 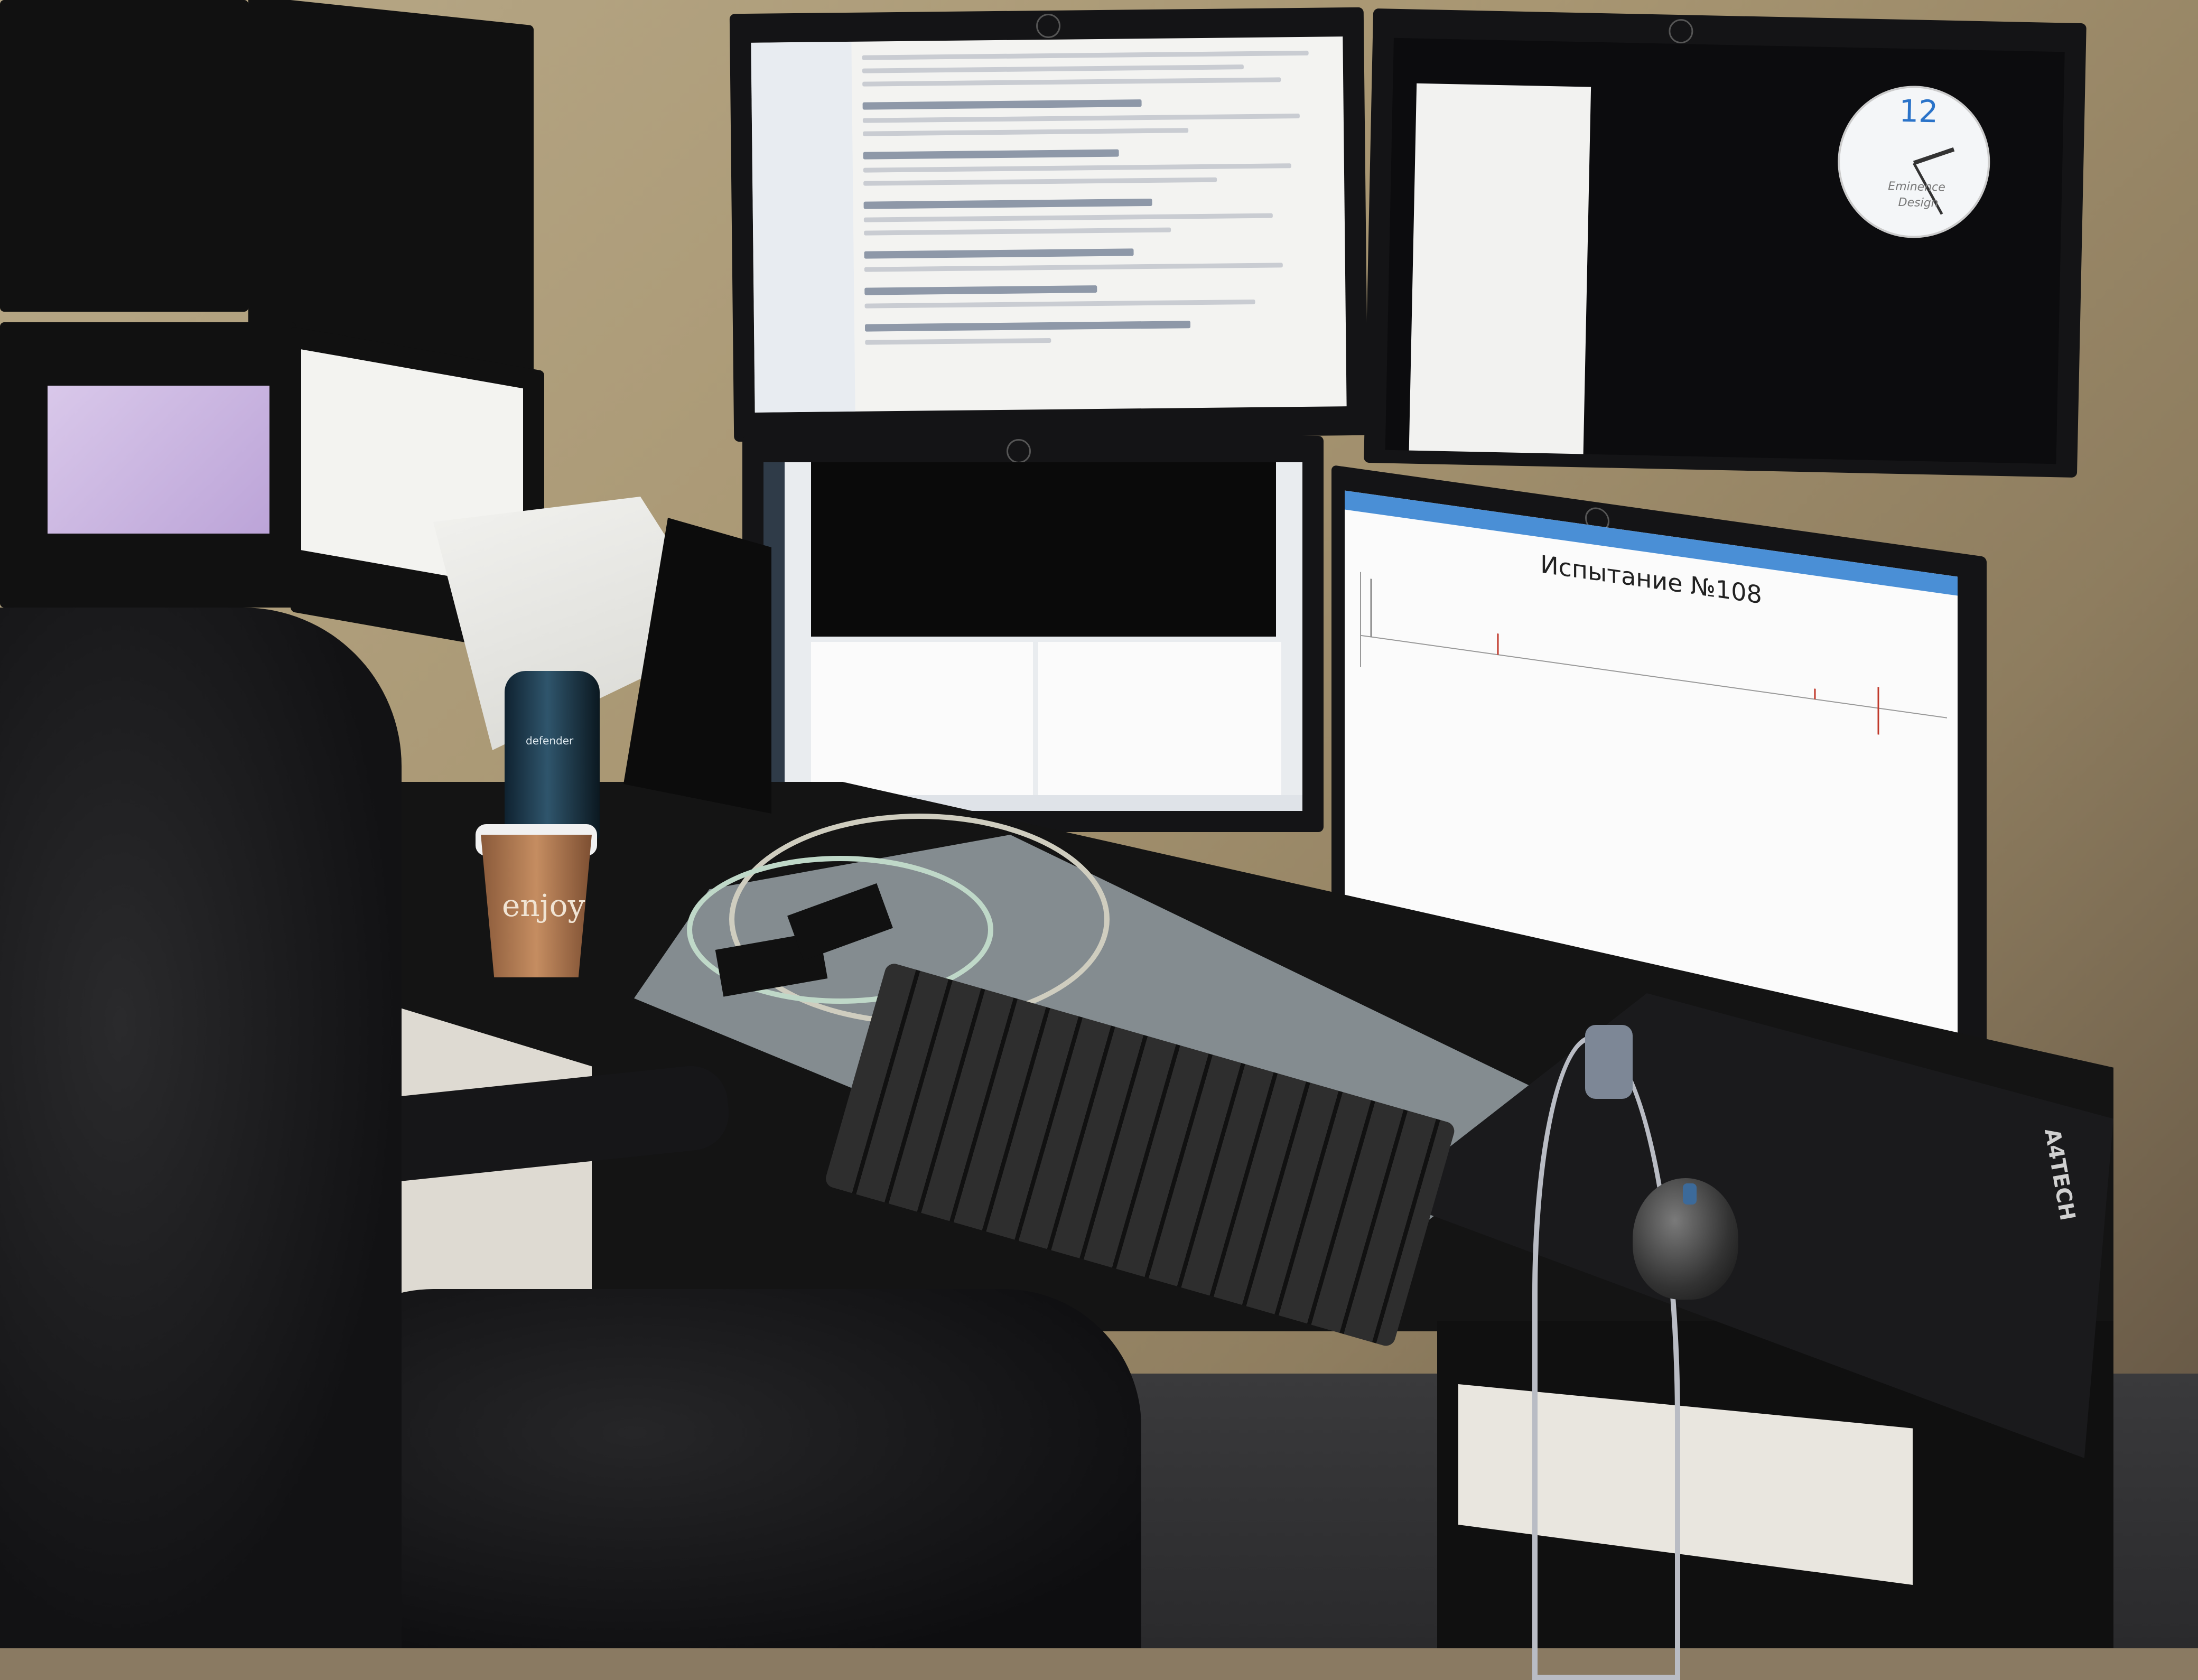 I want to click on chart-axis-line, so click(x=1654, y=676).